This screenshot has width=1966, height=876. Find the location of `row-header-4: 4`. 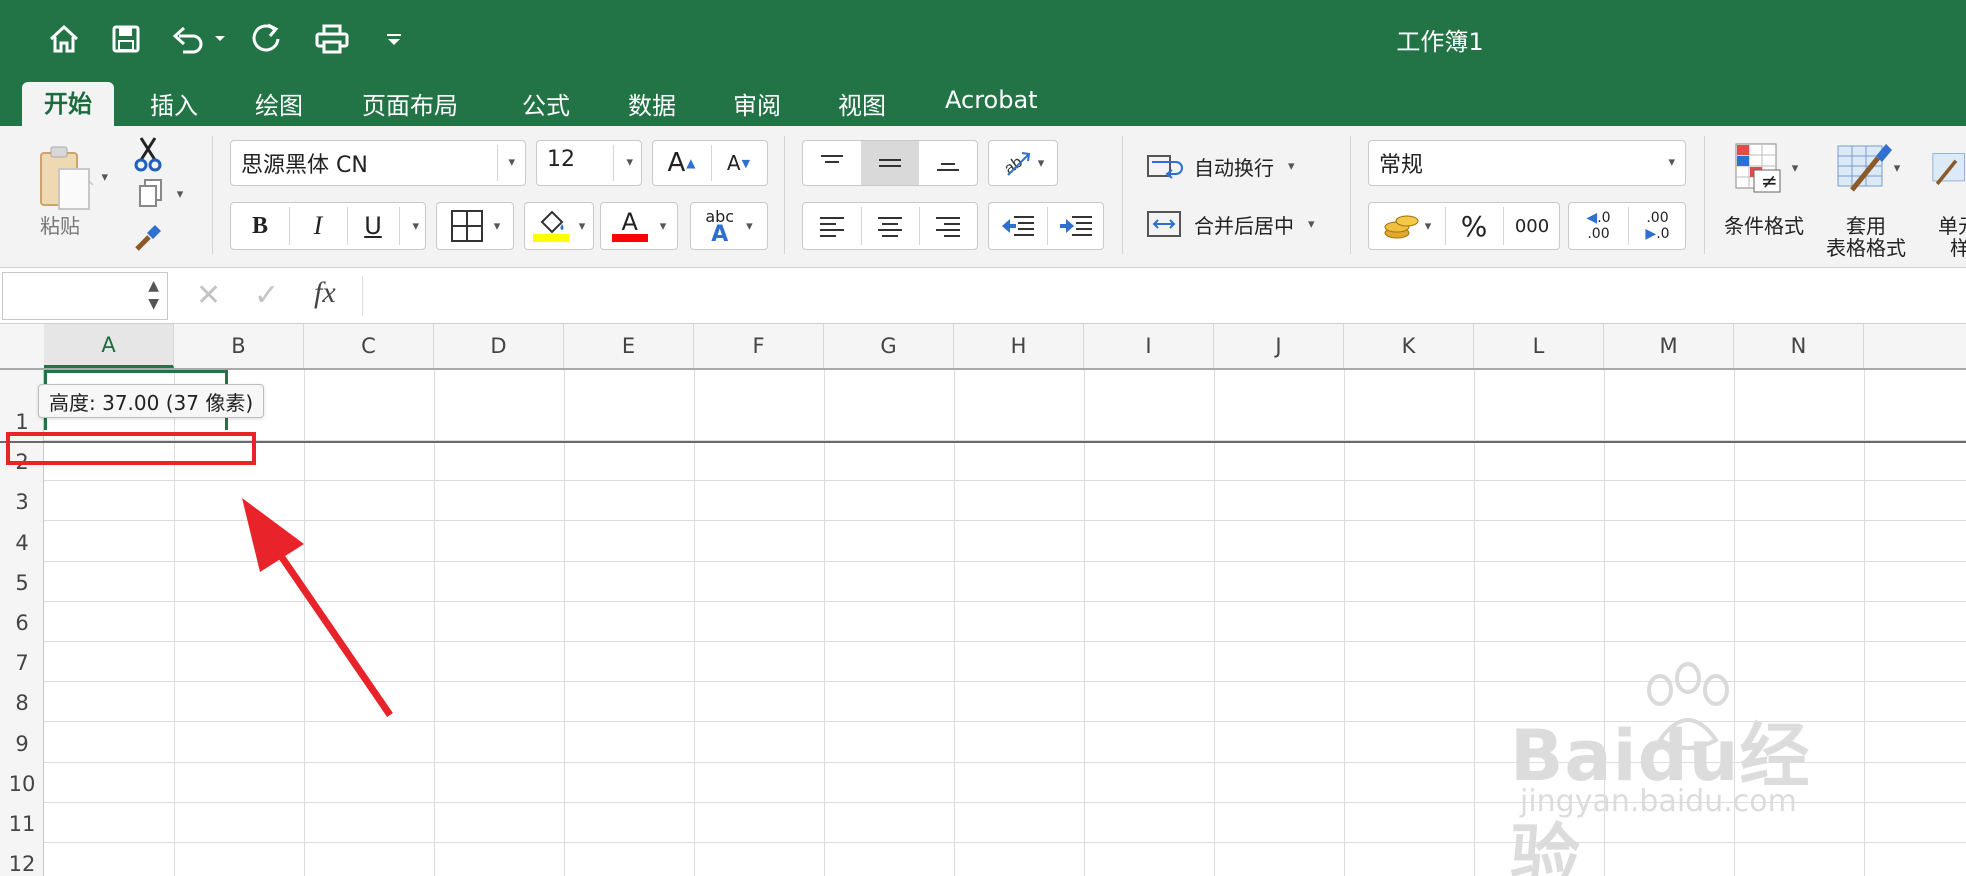

row-header-4: 4 is located at coordinates (22, 543).